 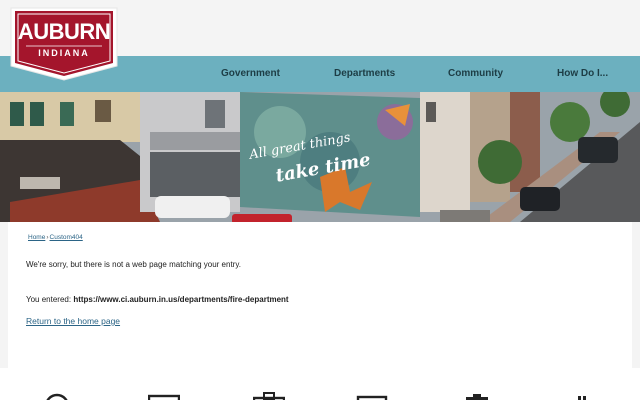 I want to click on monitor-icon, so click(x=164, y=396).